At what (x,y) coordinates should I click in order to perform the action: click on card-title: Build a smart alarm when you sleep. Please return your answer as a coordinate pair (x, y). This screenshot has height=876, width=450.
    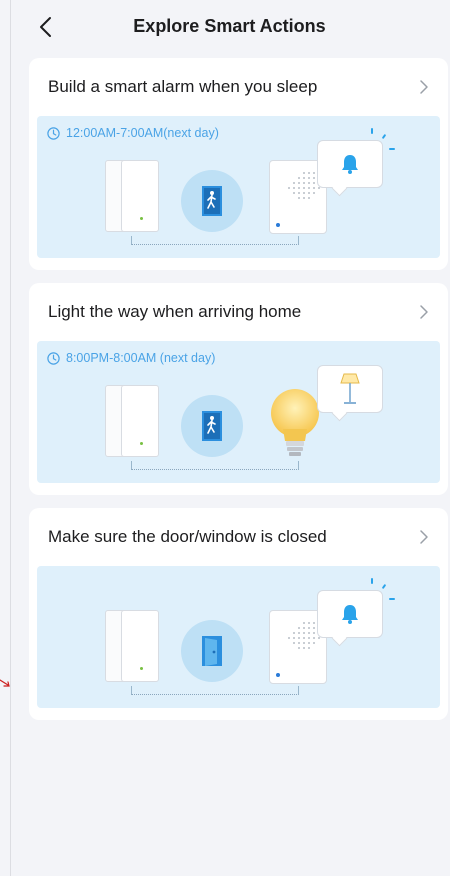
    Looking at the image, I should click on (183, 86).